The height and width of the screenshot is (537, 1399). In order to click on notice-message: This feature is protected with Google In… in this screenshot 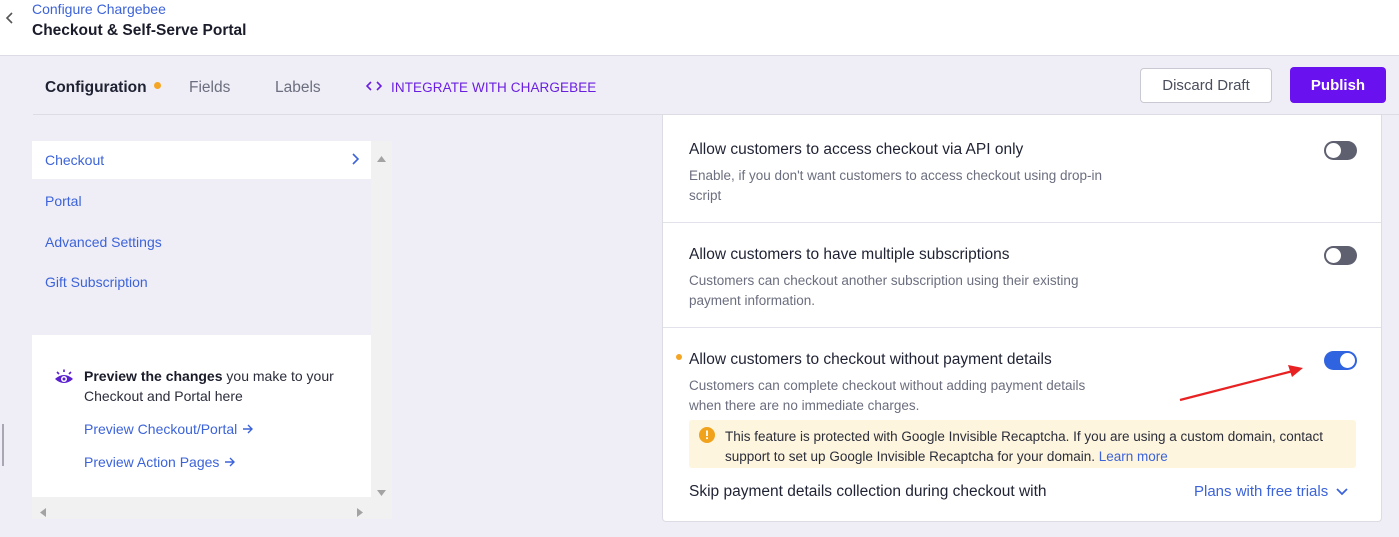, I will do `click(1024, 446)`.